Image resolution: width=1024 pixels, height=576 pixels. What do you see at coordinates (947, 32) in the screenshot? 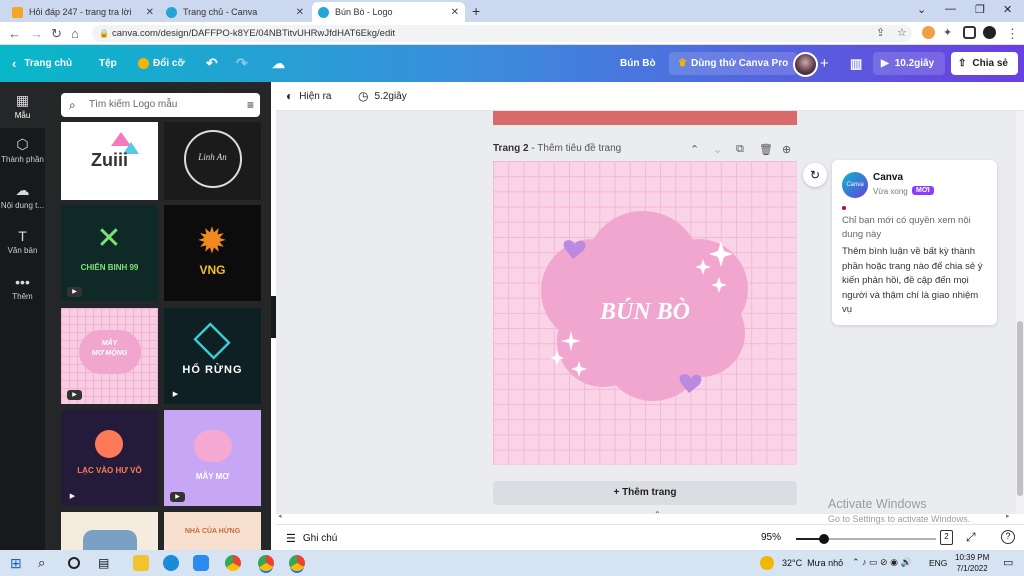
I see `extensions-puzzle-icon: ✦` at bounding box center [947, 32].